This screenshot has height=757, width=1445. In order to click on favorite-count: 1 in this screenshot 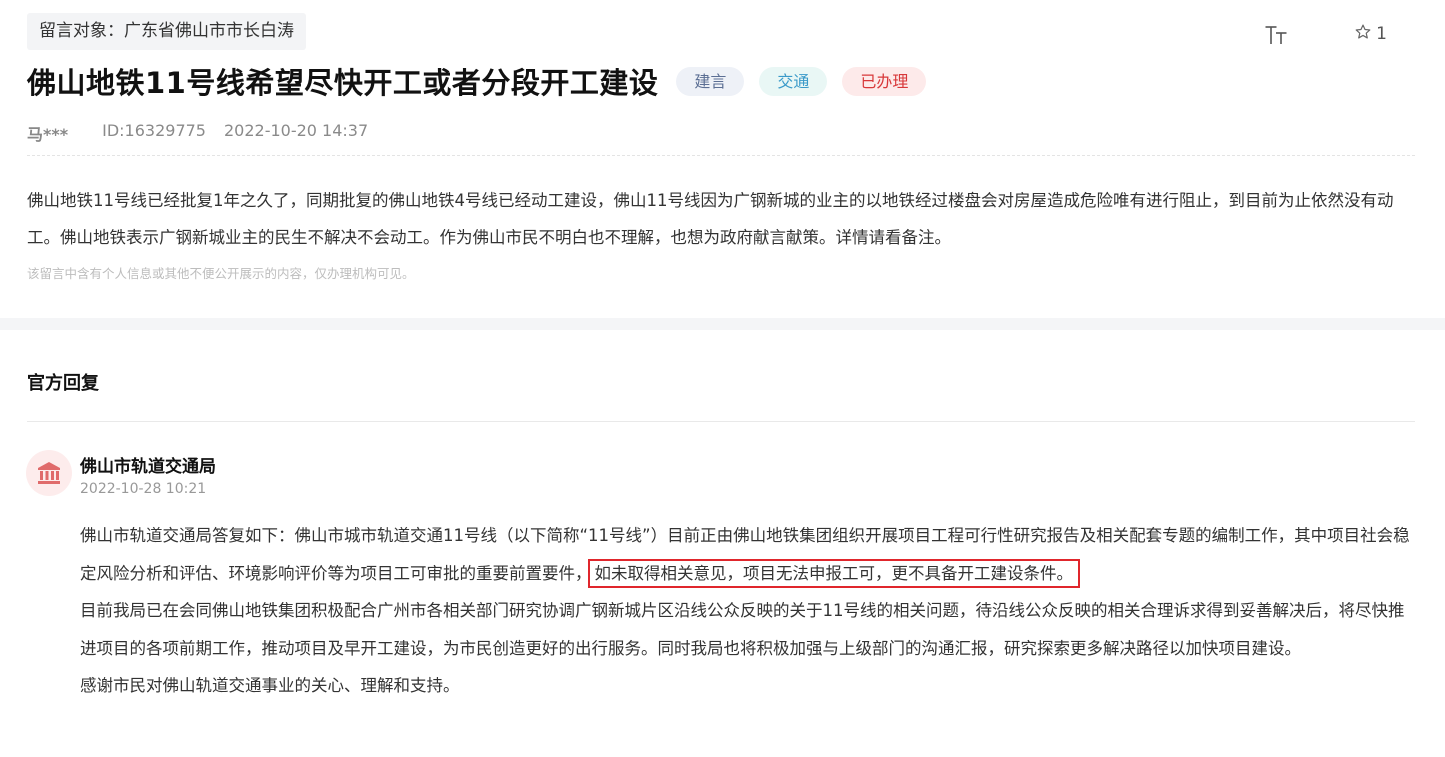, I will do `click(1381, 34)`.